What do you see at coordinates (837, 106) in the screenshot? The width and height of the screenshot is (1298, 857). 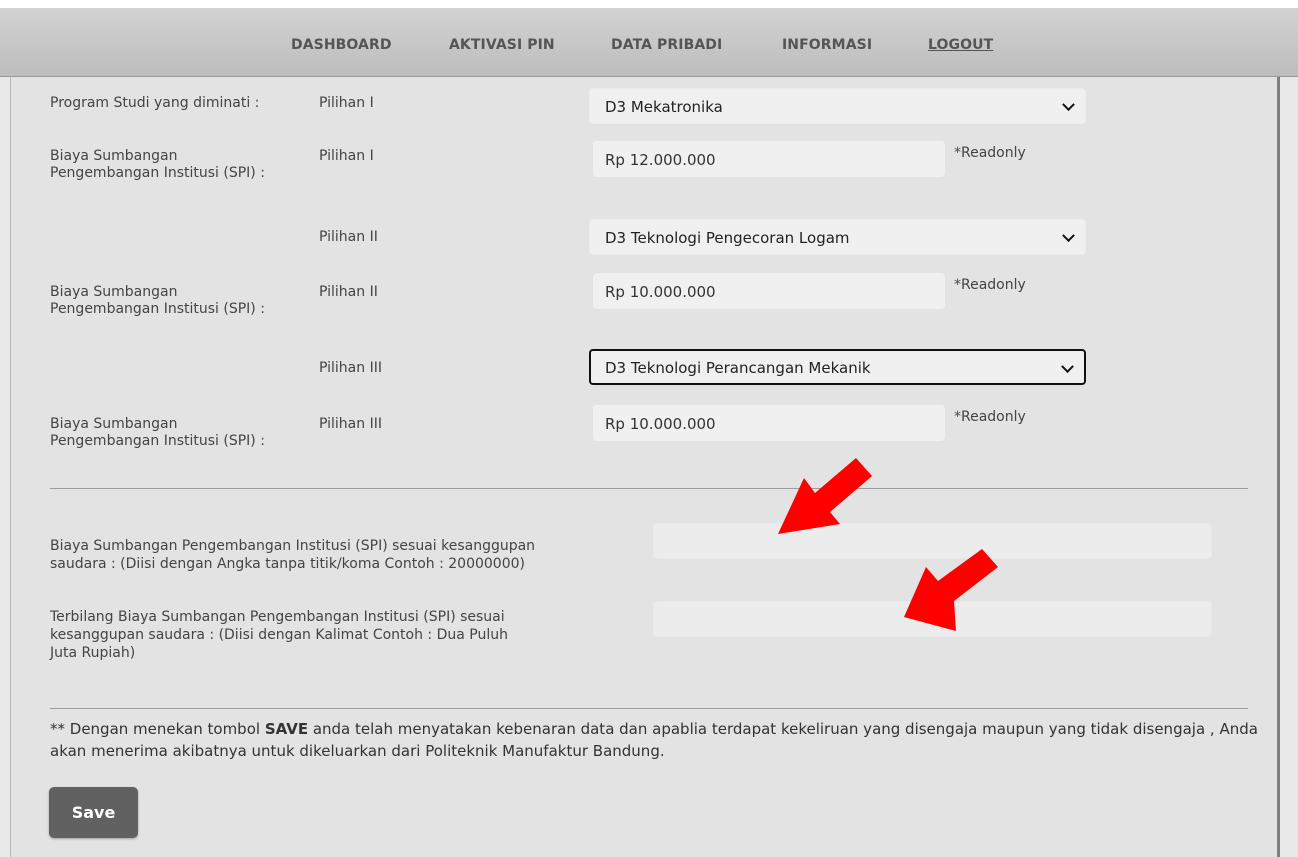 I see `prodi-select-1: D3 Mekatronika` at bounding box center [837, 106].